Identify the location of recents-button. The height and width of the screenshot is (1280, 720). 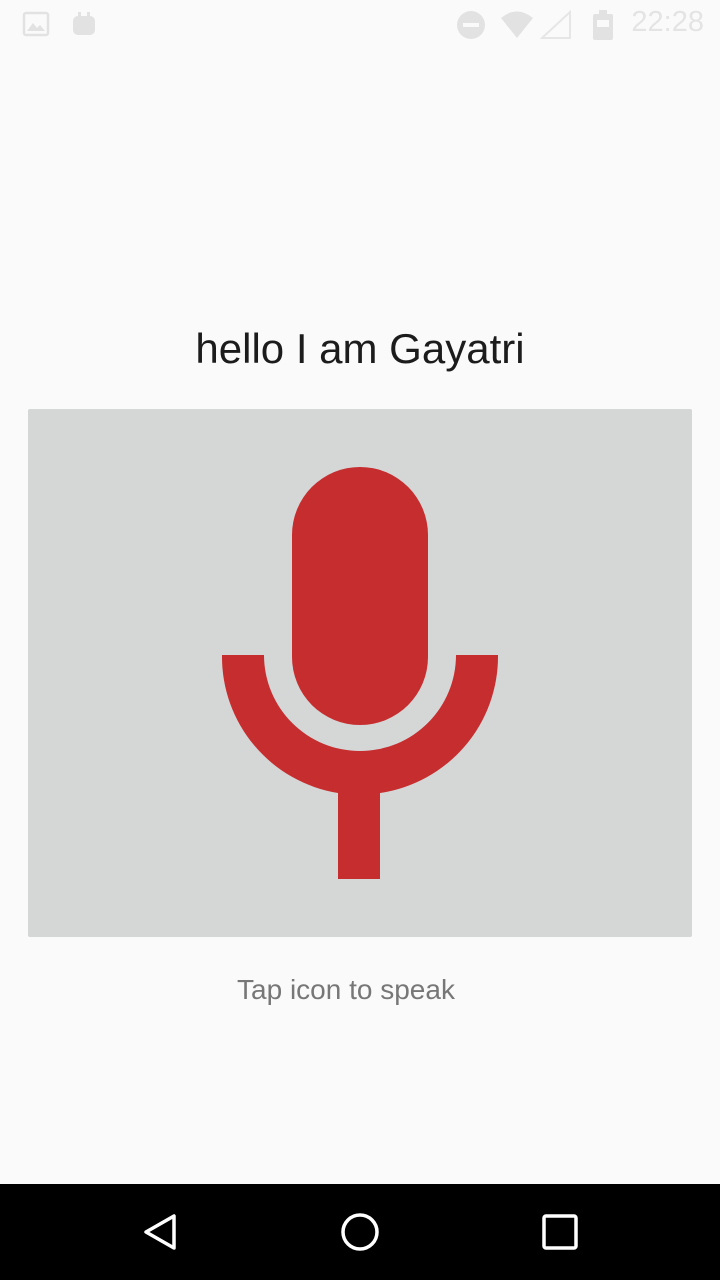
(560, 1232).